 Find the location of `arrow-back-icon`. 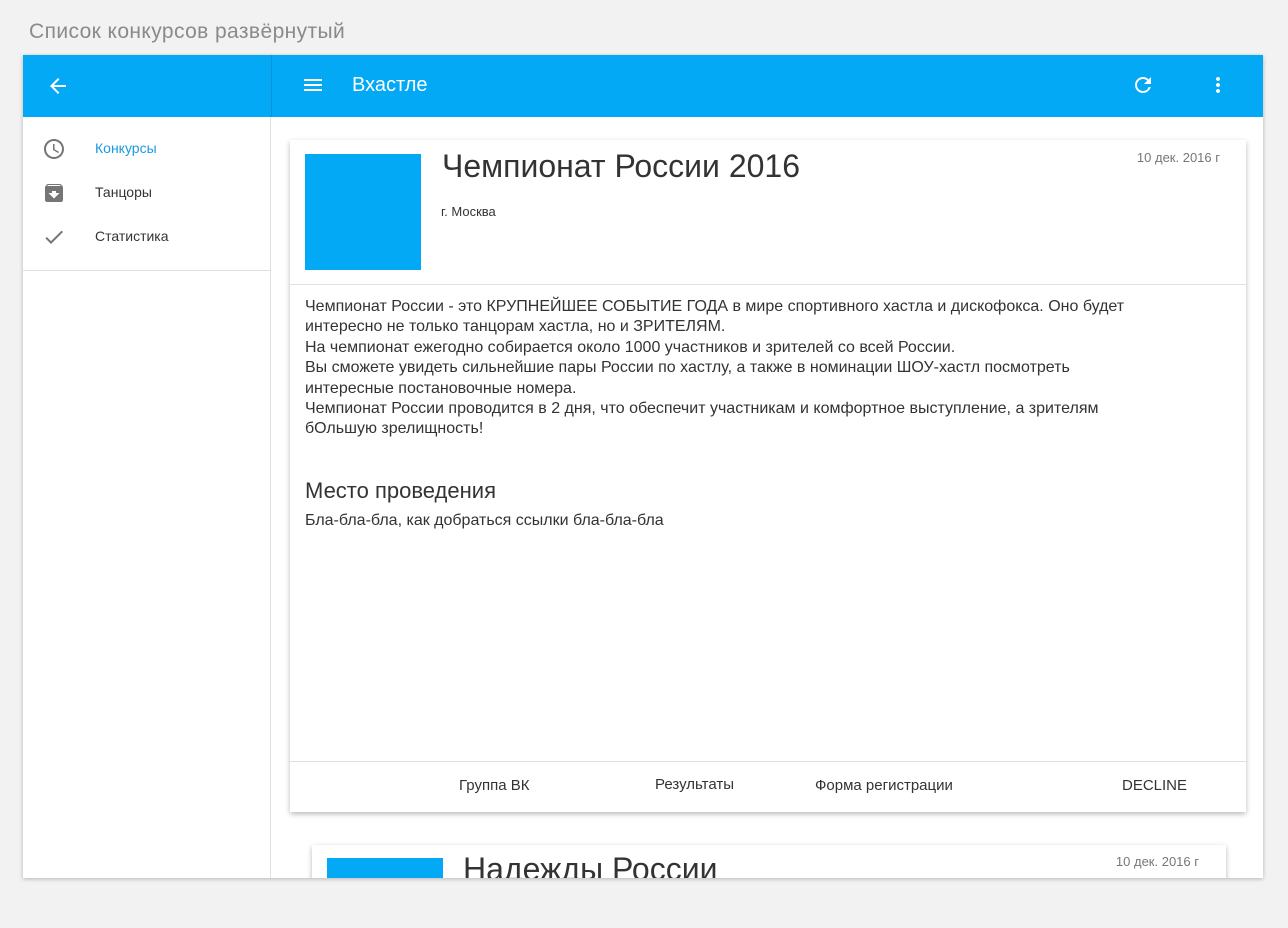

arrow-back-icon is located at coordinates (58, 86).